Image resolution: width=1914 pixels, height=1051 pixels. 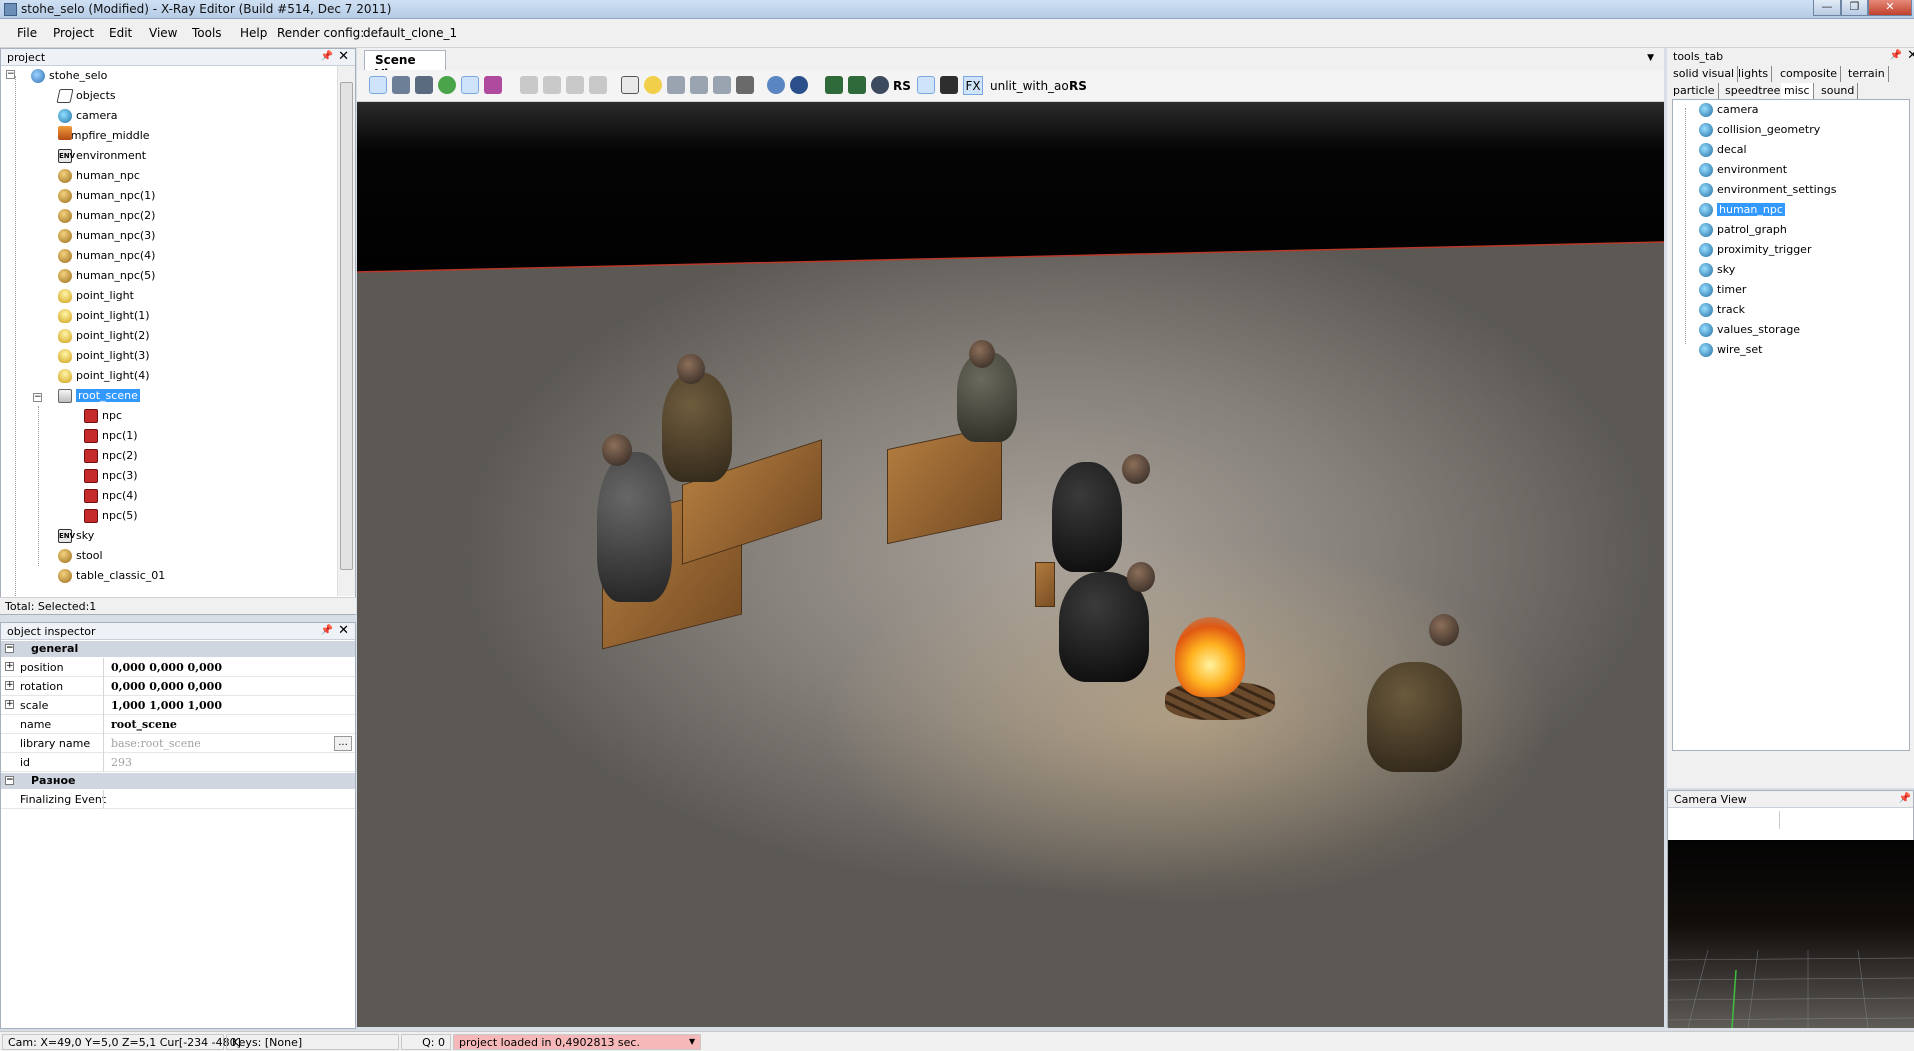 What do you see at coordinates (178, 649) in the screenshot?
I see `section-general: − general` at bounding box center [178, 649].